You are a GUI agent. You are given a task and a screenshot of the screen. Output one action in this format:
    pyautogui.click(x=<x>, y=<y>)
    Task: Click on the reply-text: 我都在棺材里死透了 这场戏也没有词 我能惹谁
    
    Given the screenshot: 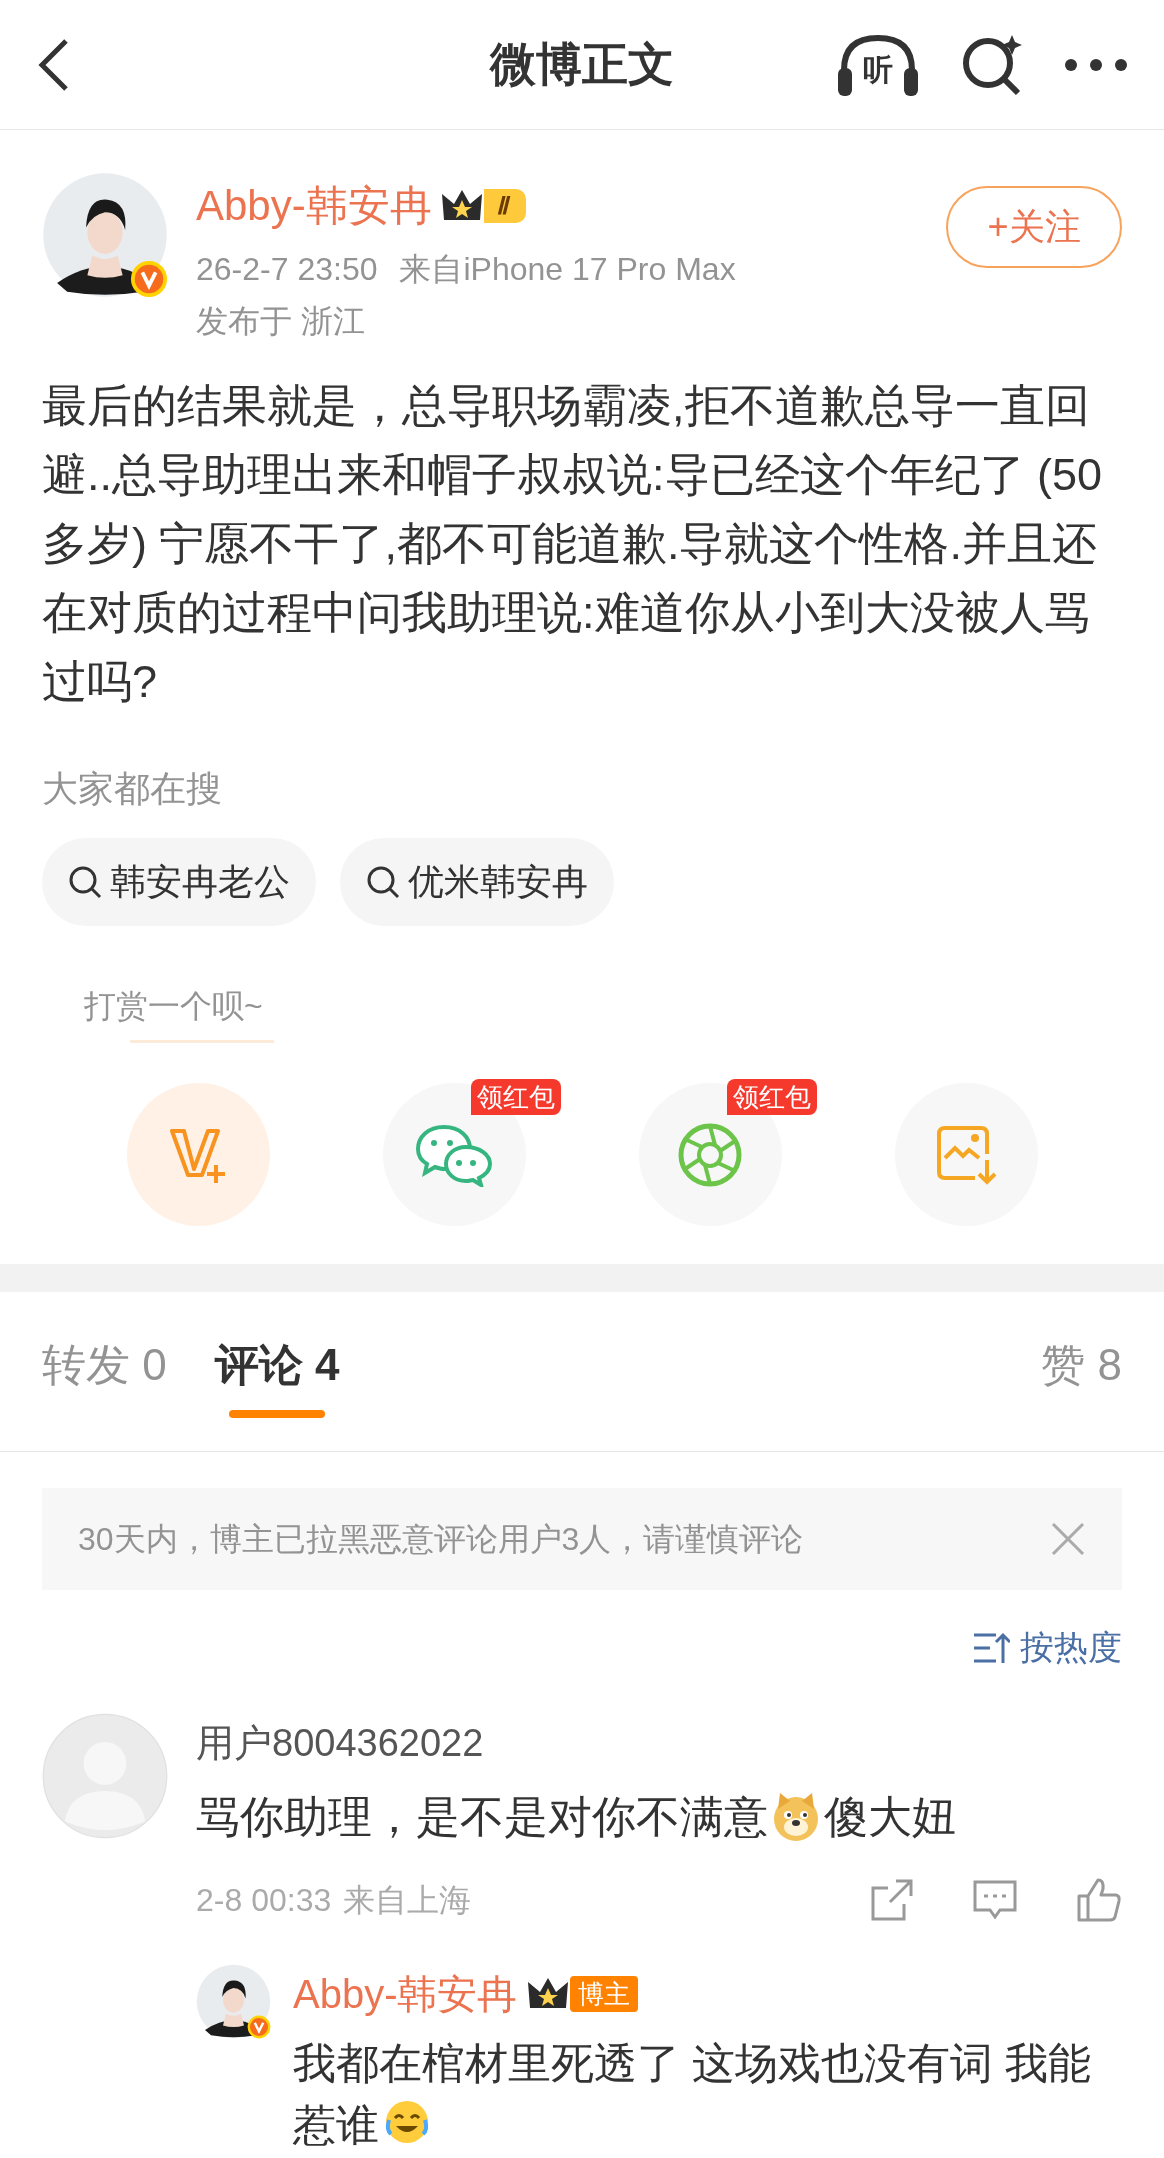 What is the action you would take?
    pyautogui.click(x=692, y=2094)
    